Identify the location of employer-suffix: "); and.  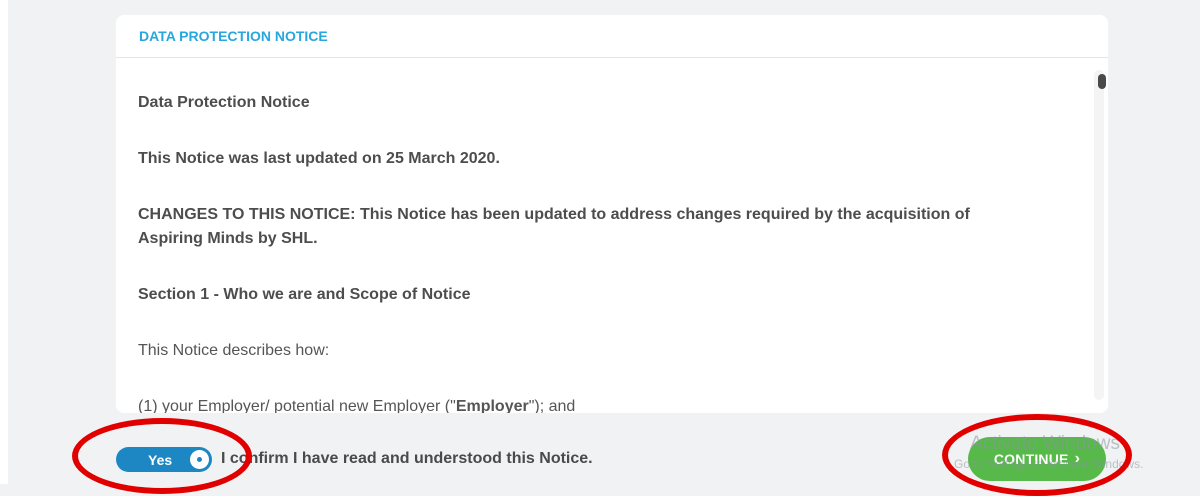
(552, 405).